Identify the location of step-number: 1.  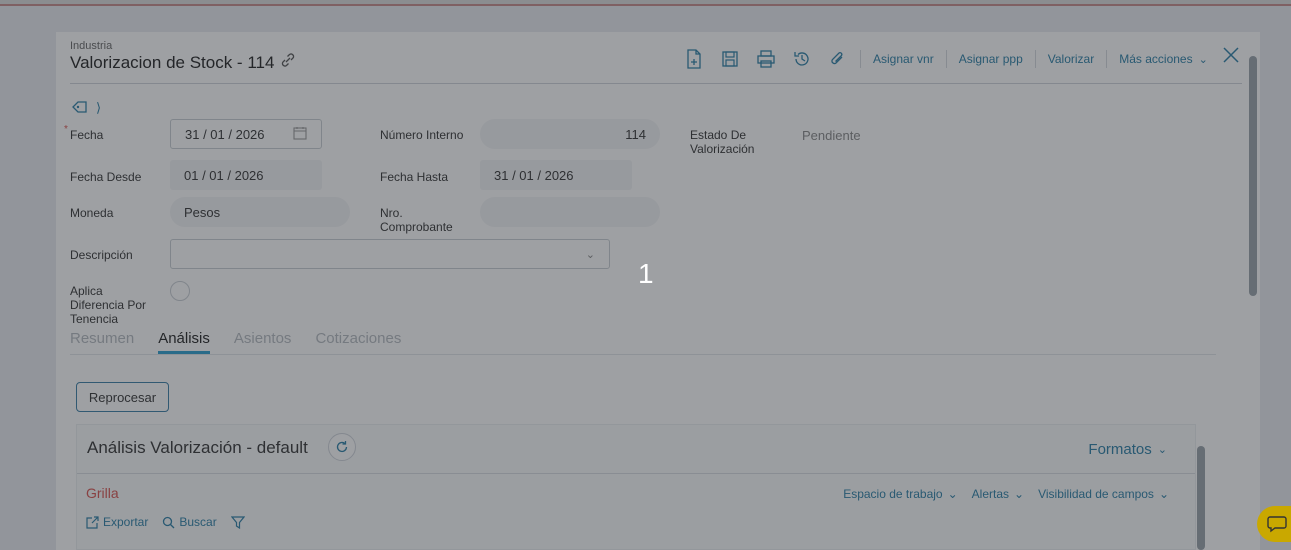
(646, 273).